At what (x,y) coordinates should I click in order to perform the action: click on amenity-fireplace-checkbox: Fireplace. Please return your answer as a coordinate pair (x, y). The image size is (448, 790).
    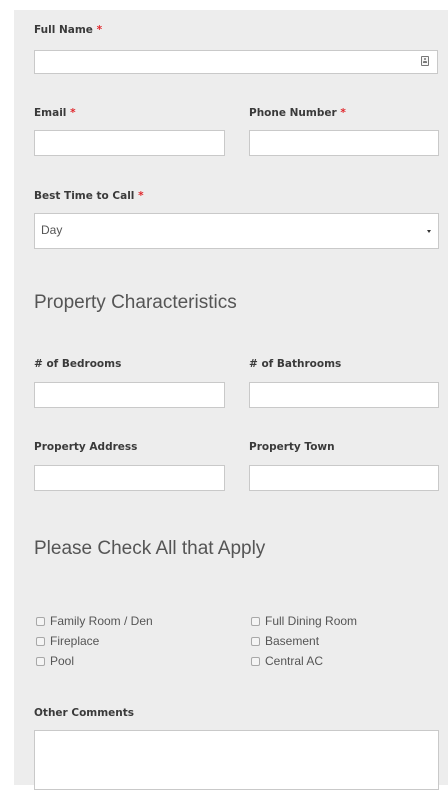
    Looking at the image, I should click on (67, 641).